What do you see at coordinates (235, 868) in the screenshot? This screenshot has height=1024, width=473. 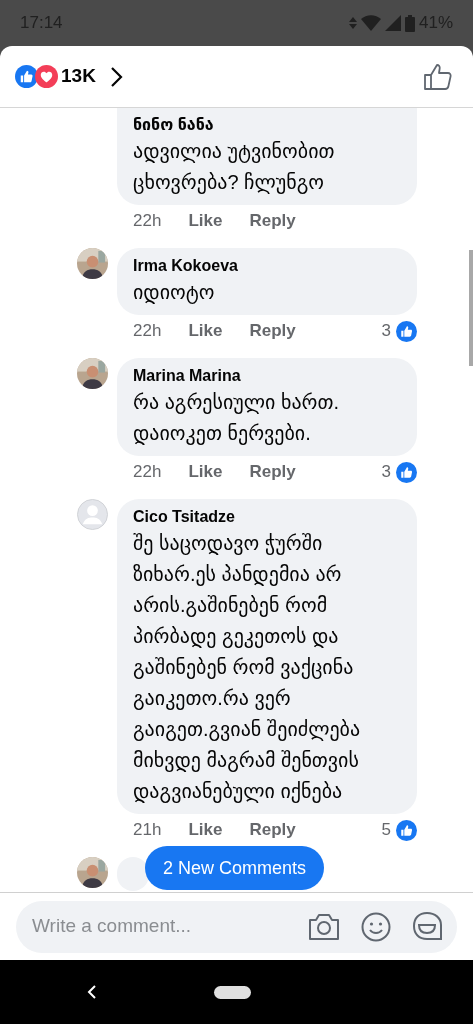 I see `new-comments-button: 2 New Comments` at bounding box center [235, 868].